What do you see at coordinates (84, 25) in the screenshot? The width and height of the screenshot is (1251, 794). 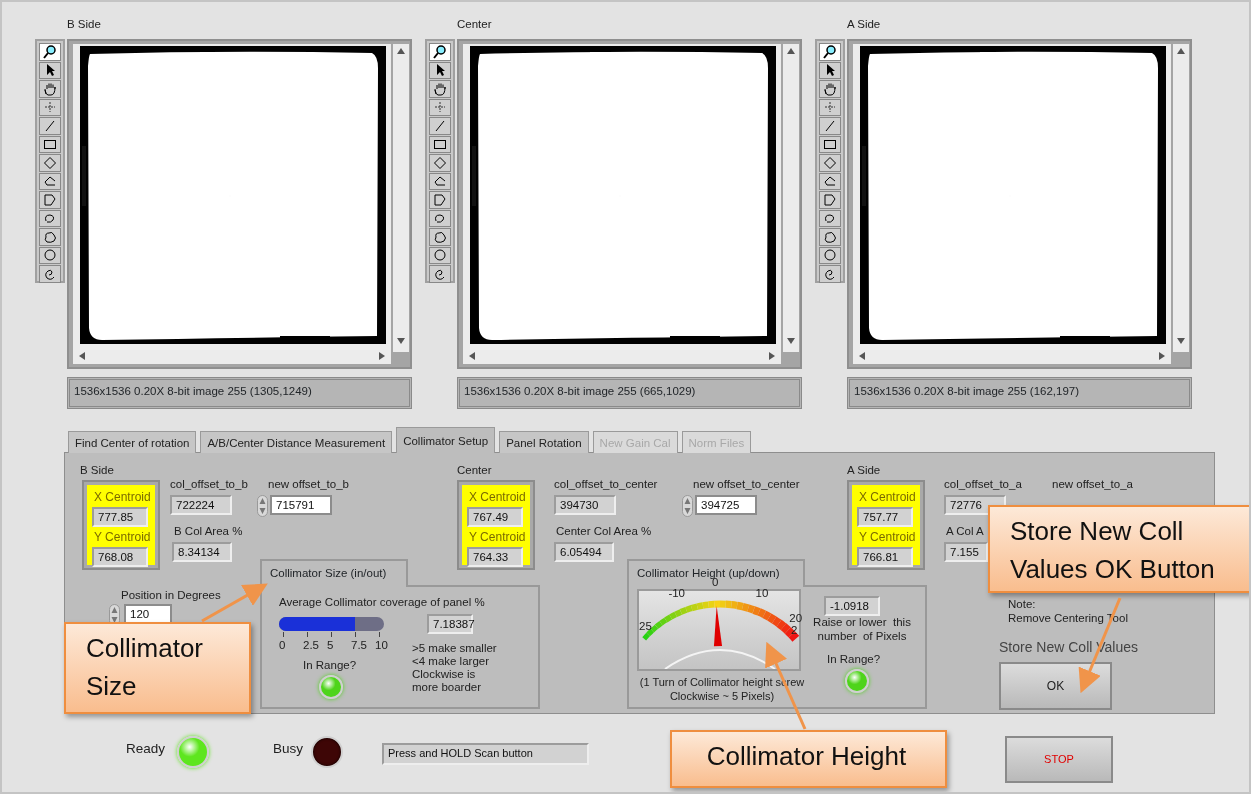 I see `display-title: B Side` at bounding box center [84, 25].